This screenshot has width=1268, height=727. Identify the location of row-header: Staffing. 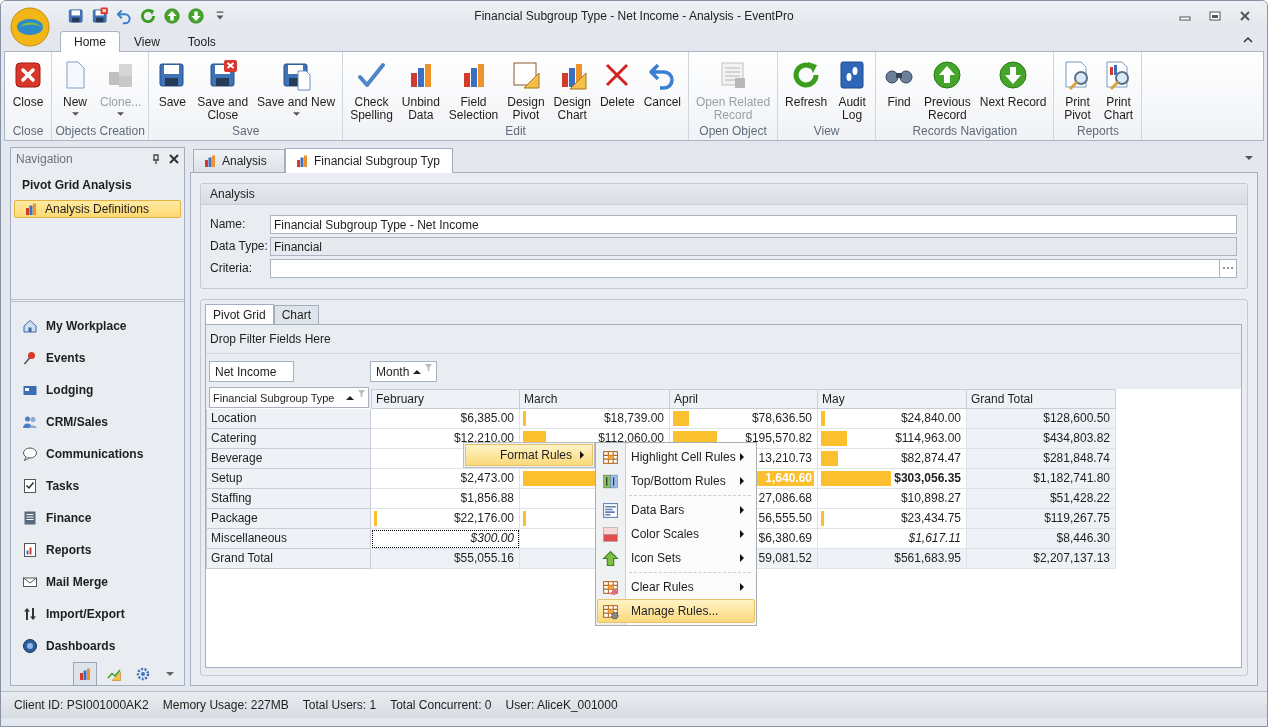
(288, 499).